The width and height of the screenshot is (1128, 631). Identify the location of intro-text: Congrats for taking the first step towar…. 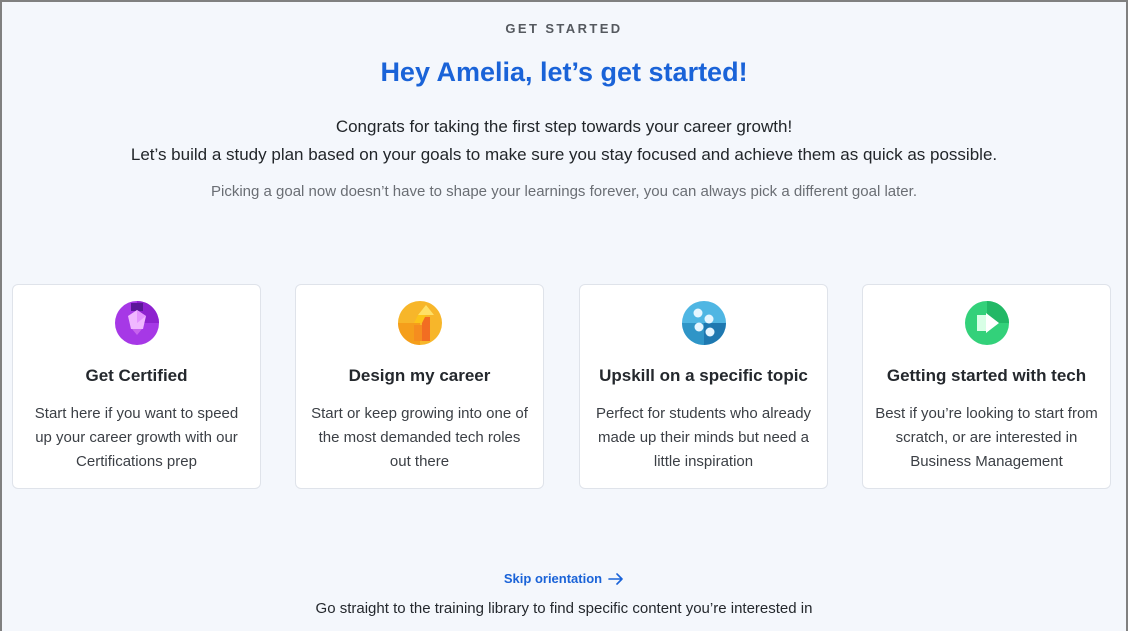
(564, 141).